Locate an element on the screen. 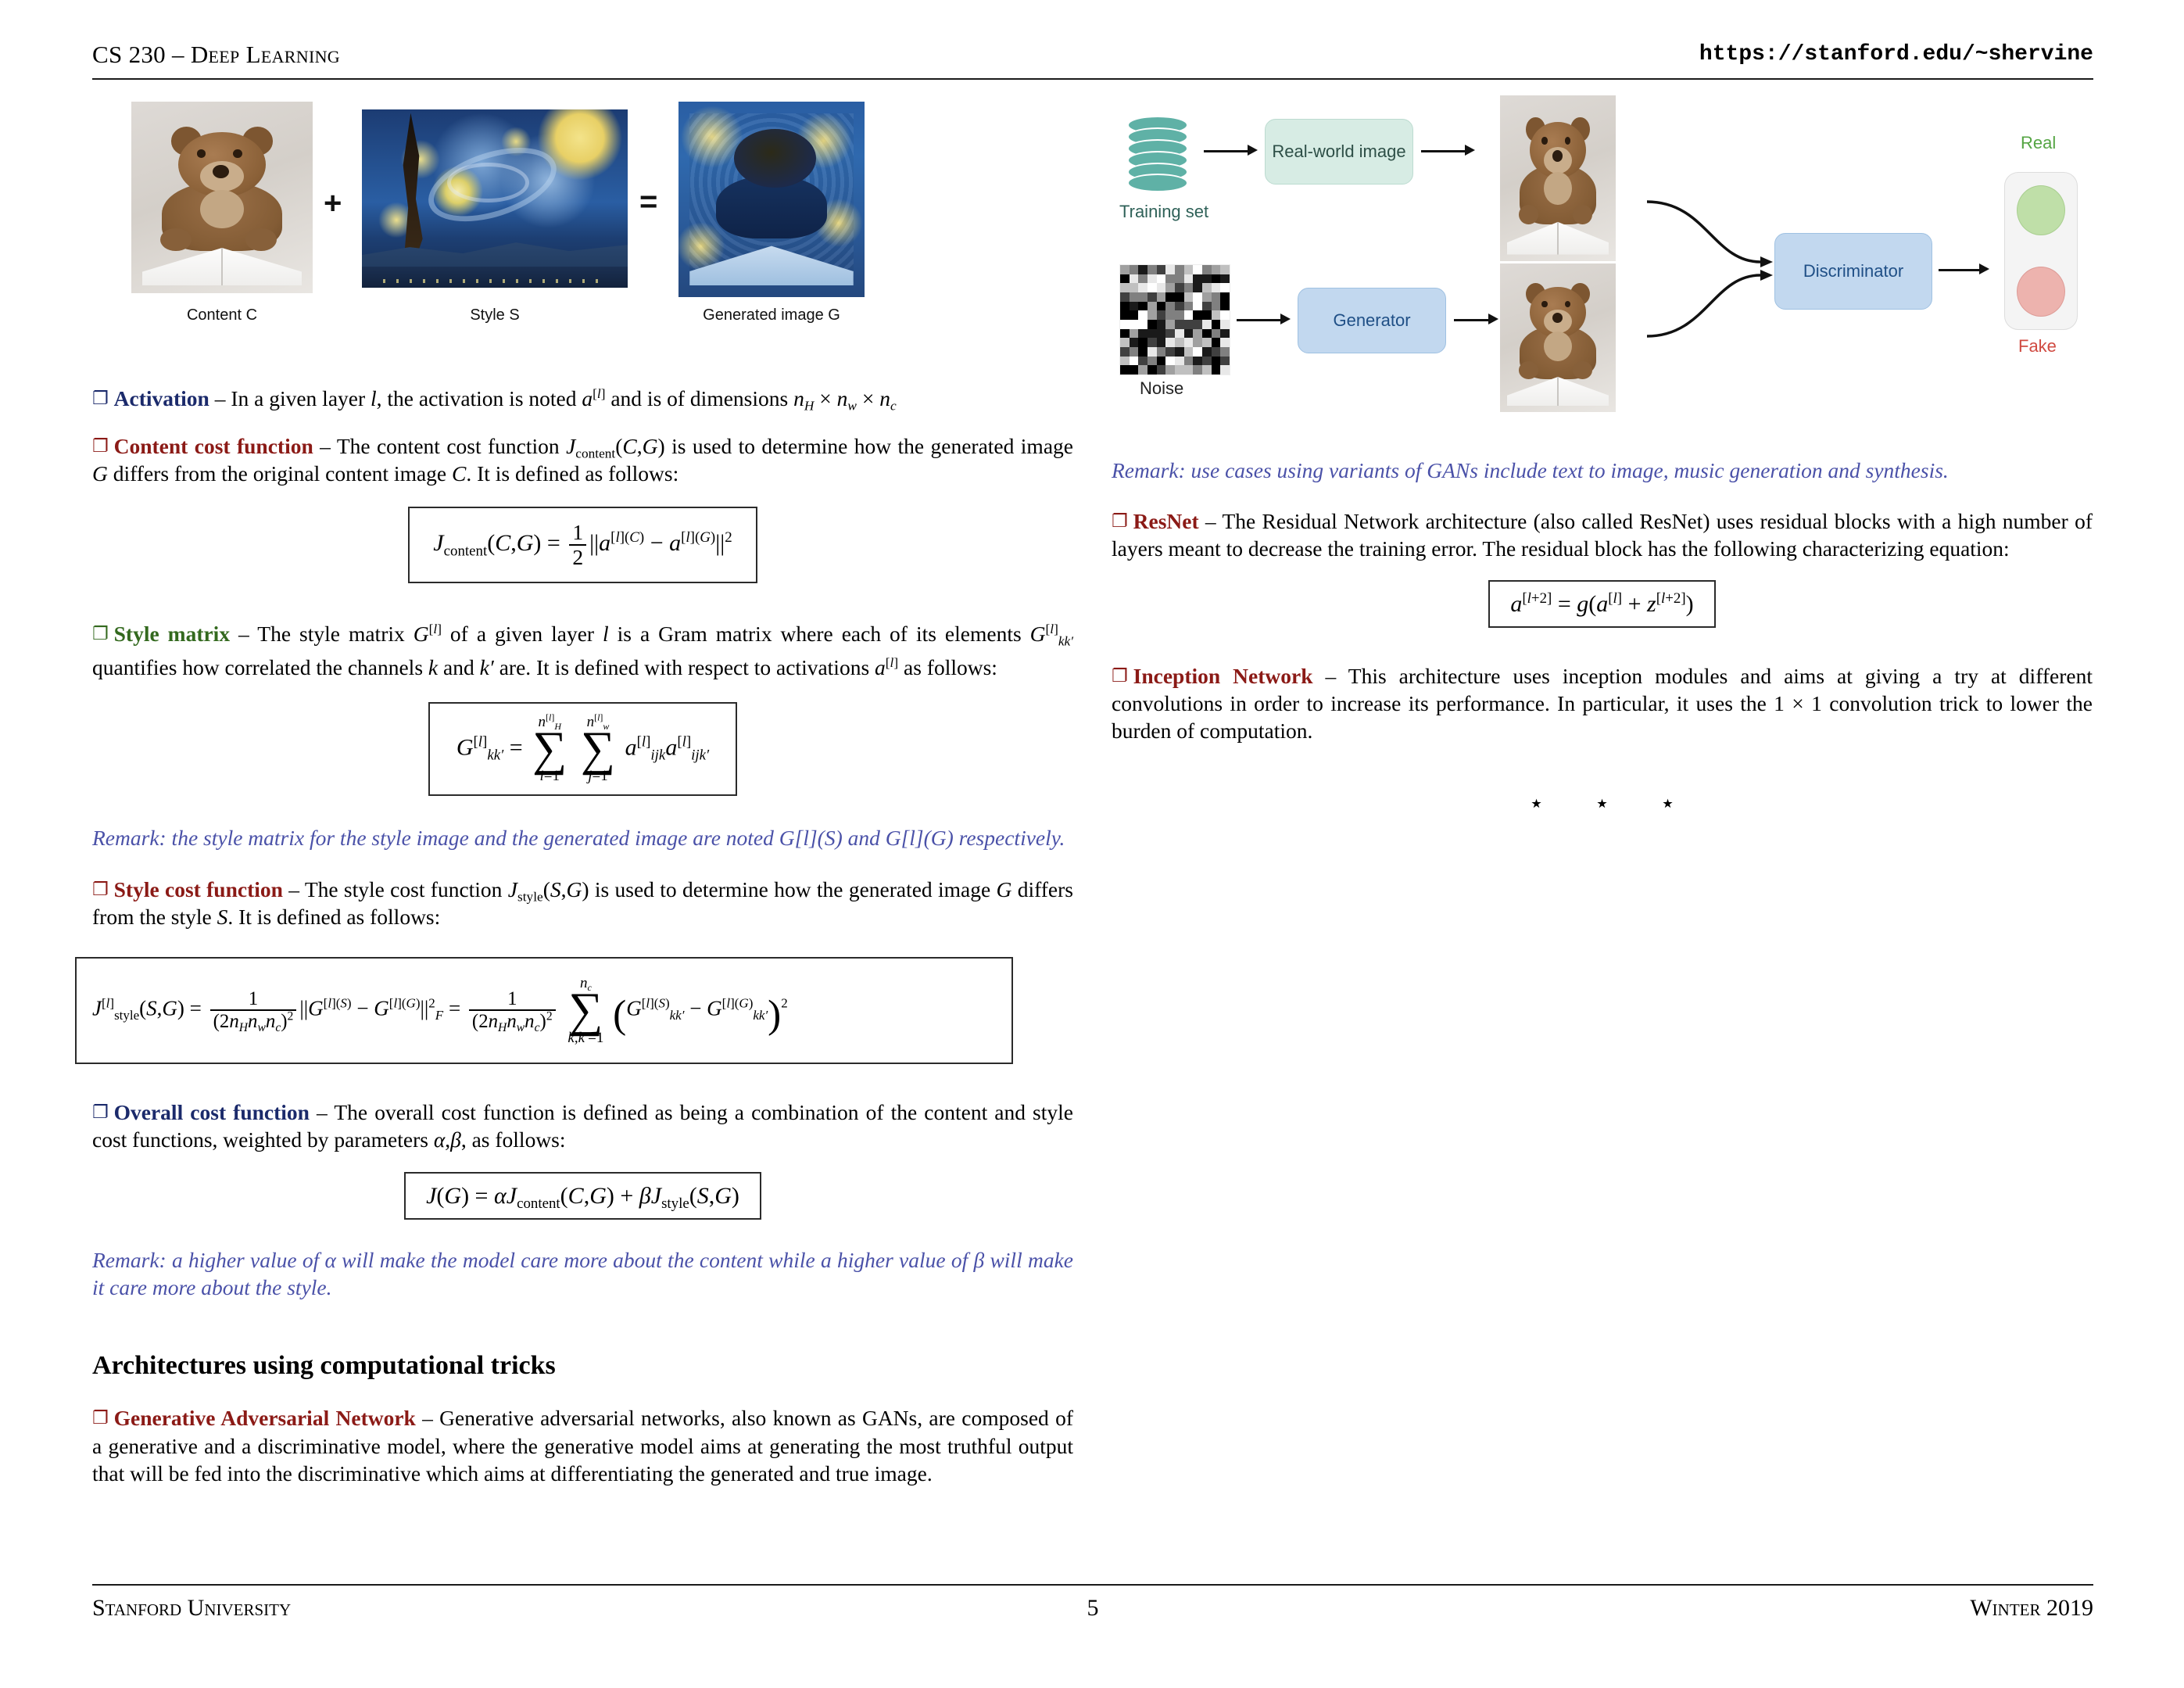  generated-teddy-head is located at coordinates (775, 158).